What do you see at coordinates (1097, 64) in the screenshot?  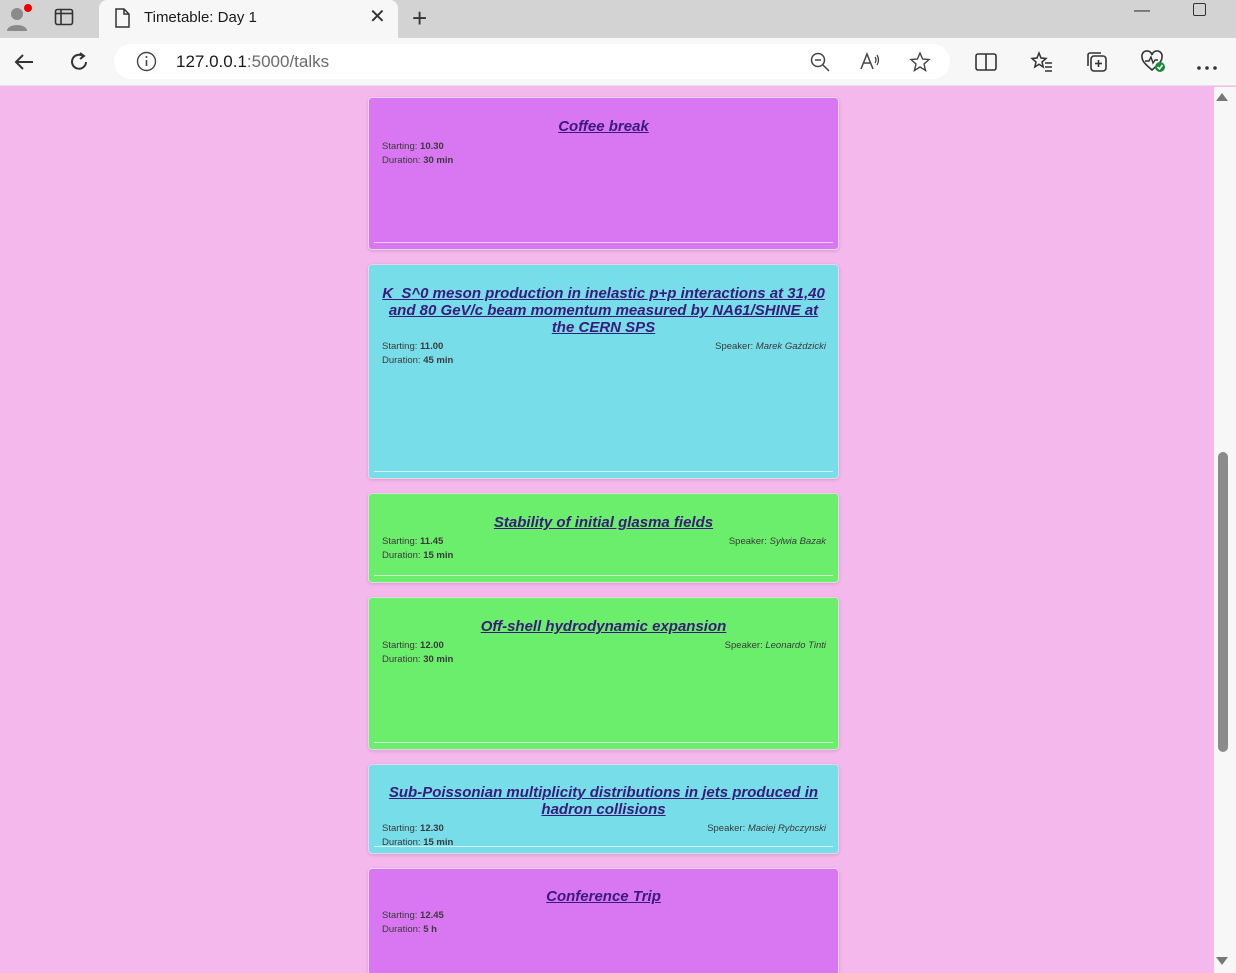 I see `collections-icon` at bounding box center [1097, 64].